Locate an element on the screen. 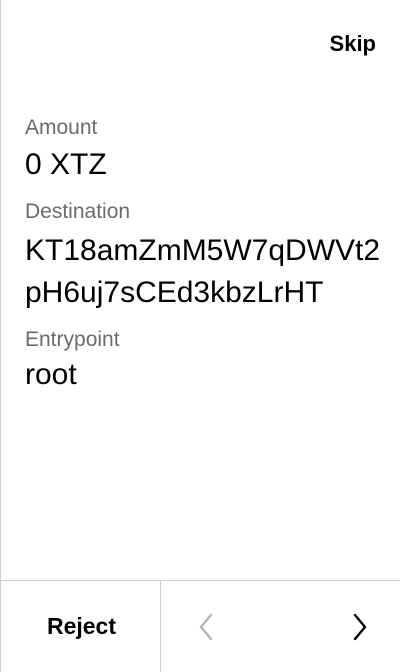  previous-page-button is located at coordinates (206, 627).